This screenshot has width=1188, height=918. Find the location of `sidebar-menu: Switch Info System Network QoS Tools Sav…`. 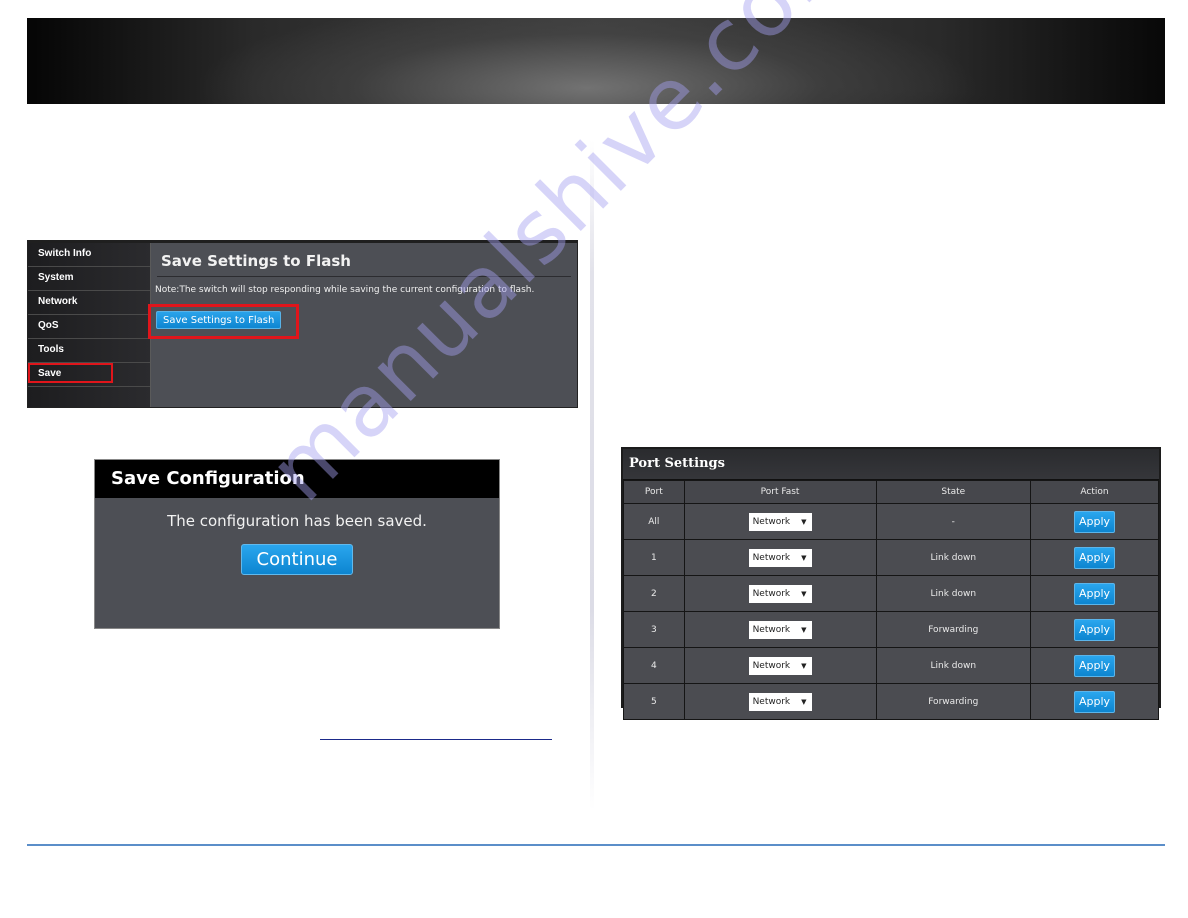

sidebar-menu: Switch Info System Network QoS Tools Sav… is located at coordinates (89, 325).